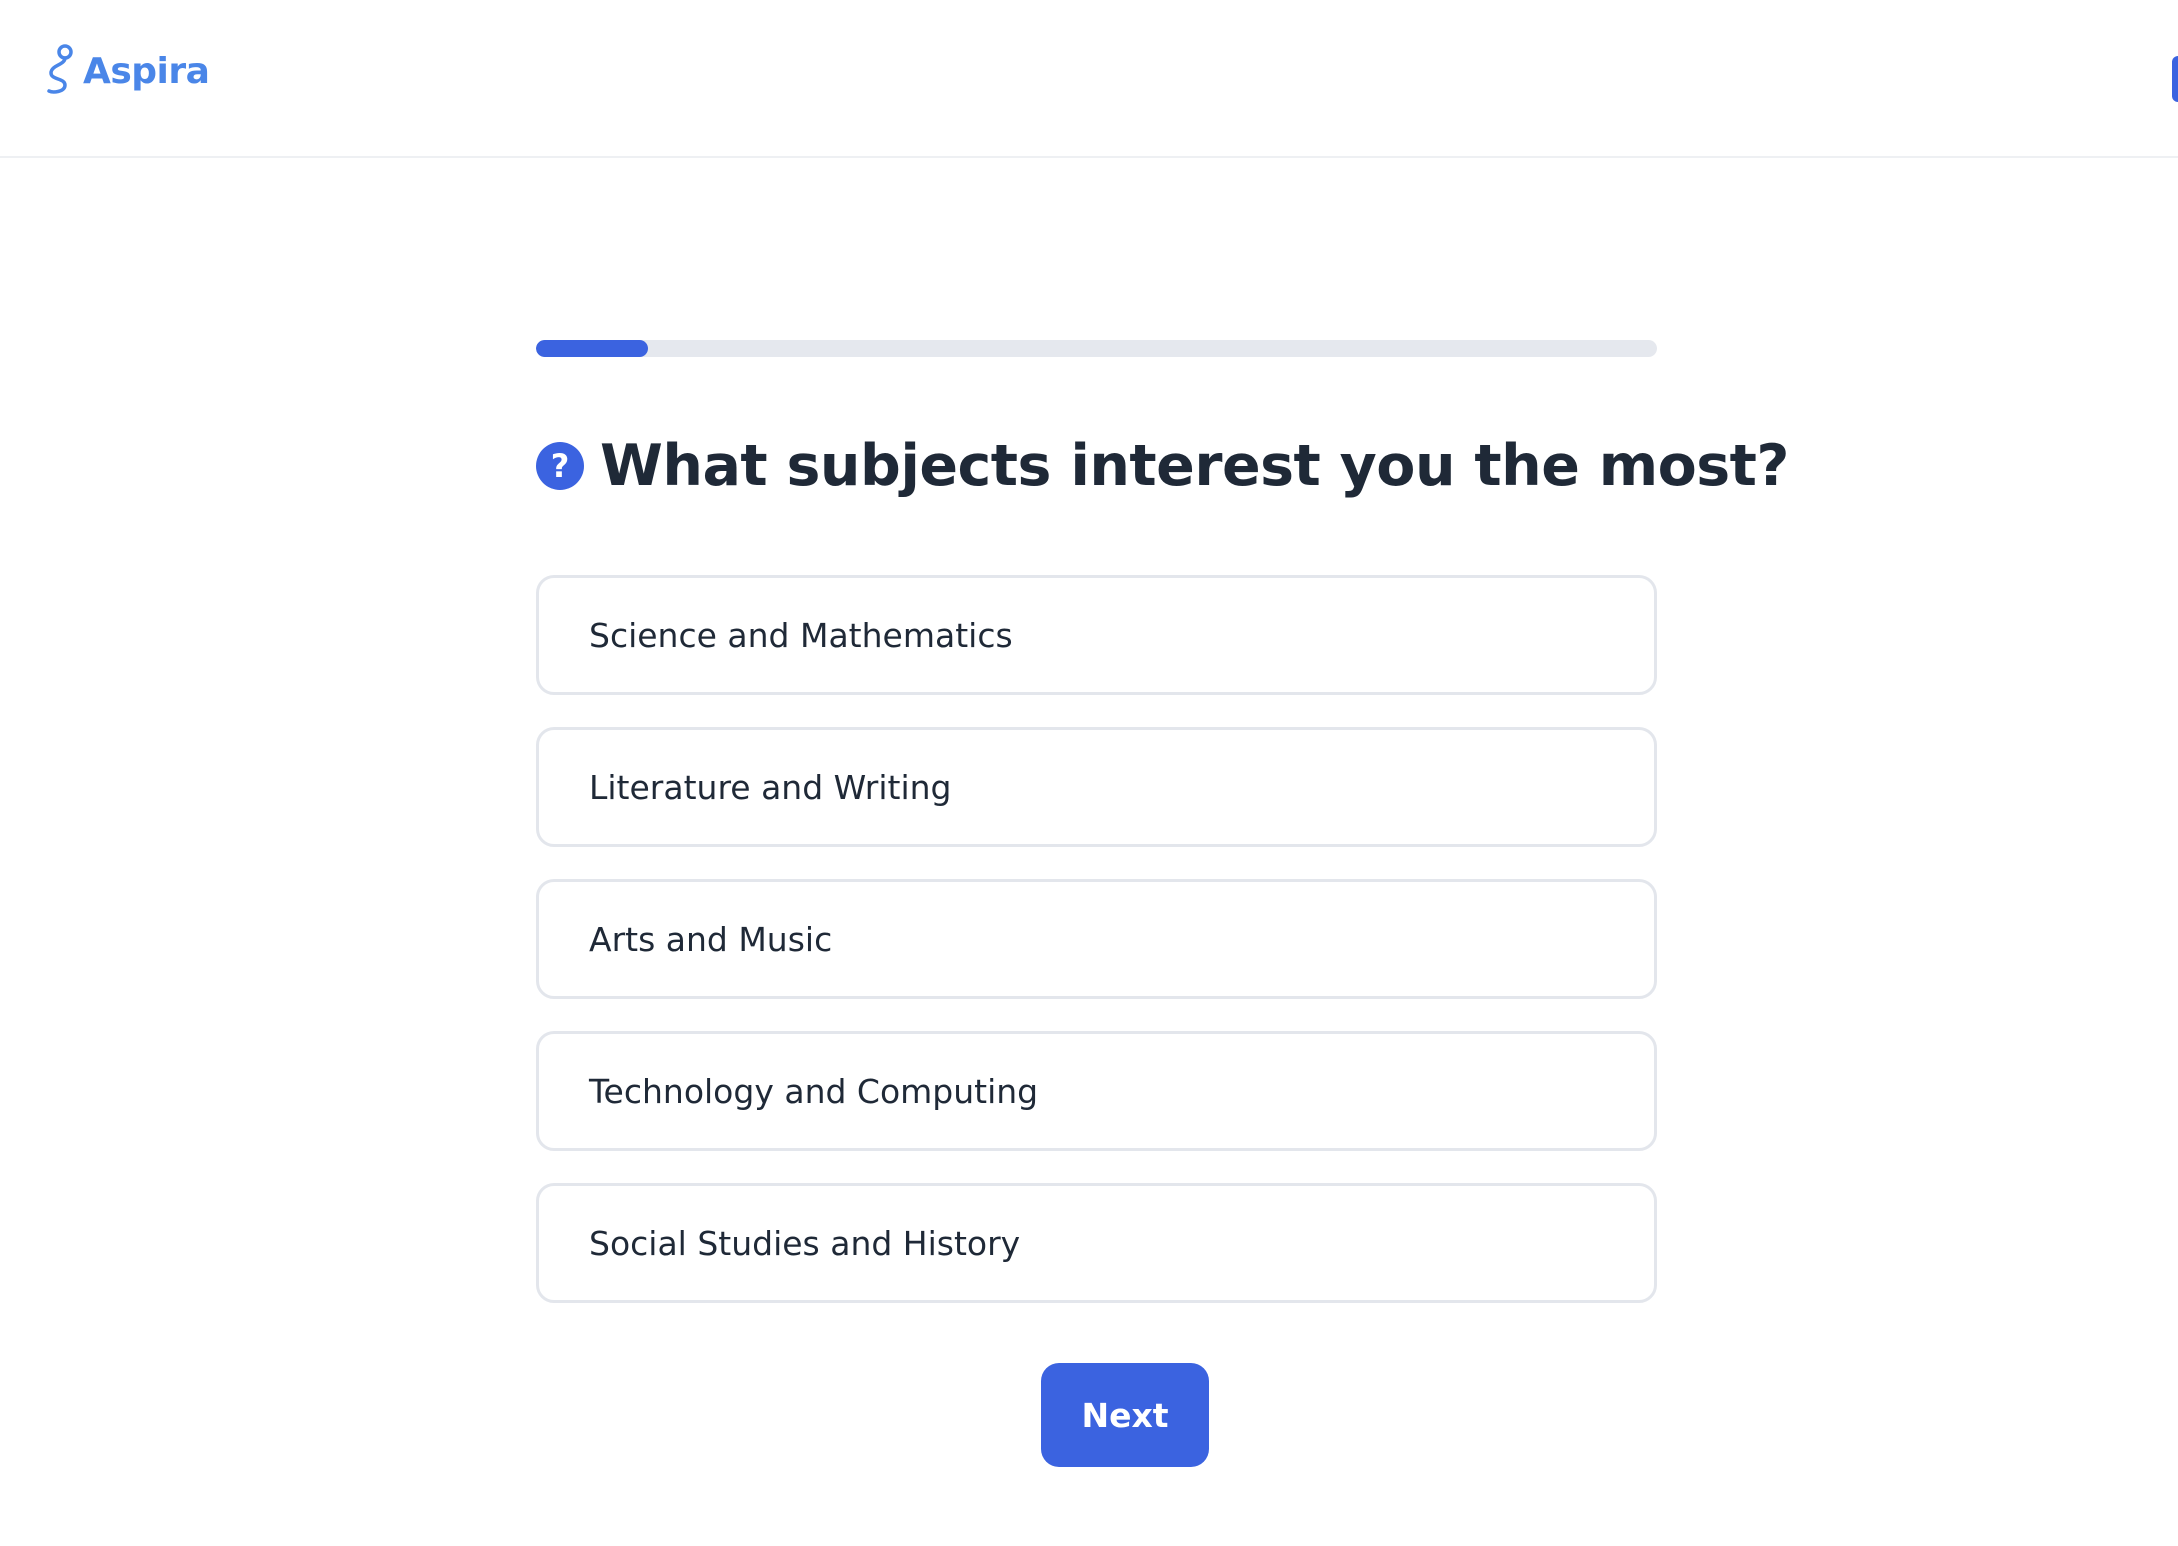 This screenshot has width=2178, height=1546. I want to click on option-arts-and-music: Arts and Music, so click(1096, 939).